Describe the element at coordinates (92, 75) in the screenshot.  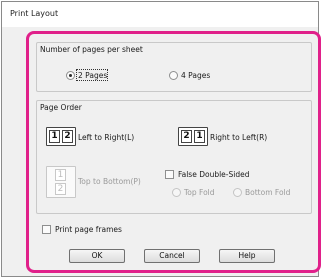
I see `two-pages-label: 2 Pages` at that location.